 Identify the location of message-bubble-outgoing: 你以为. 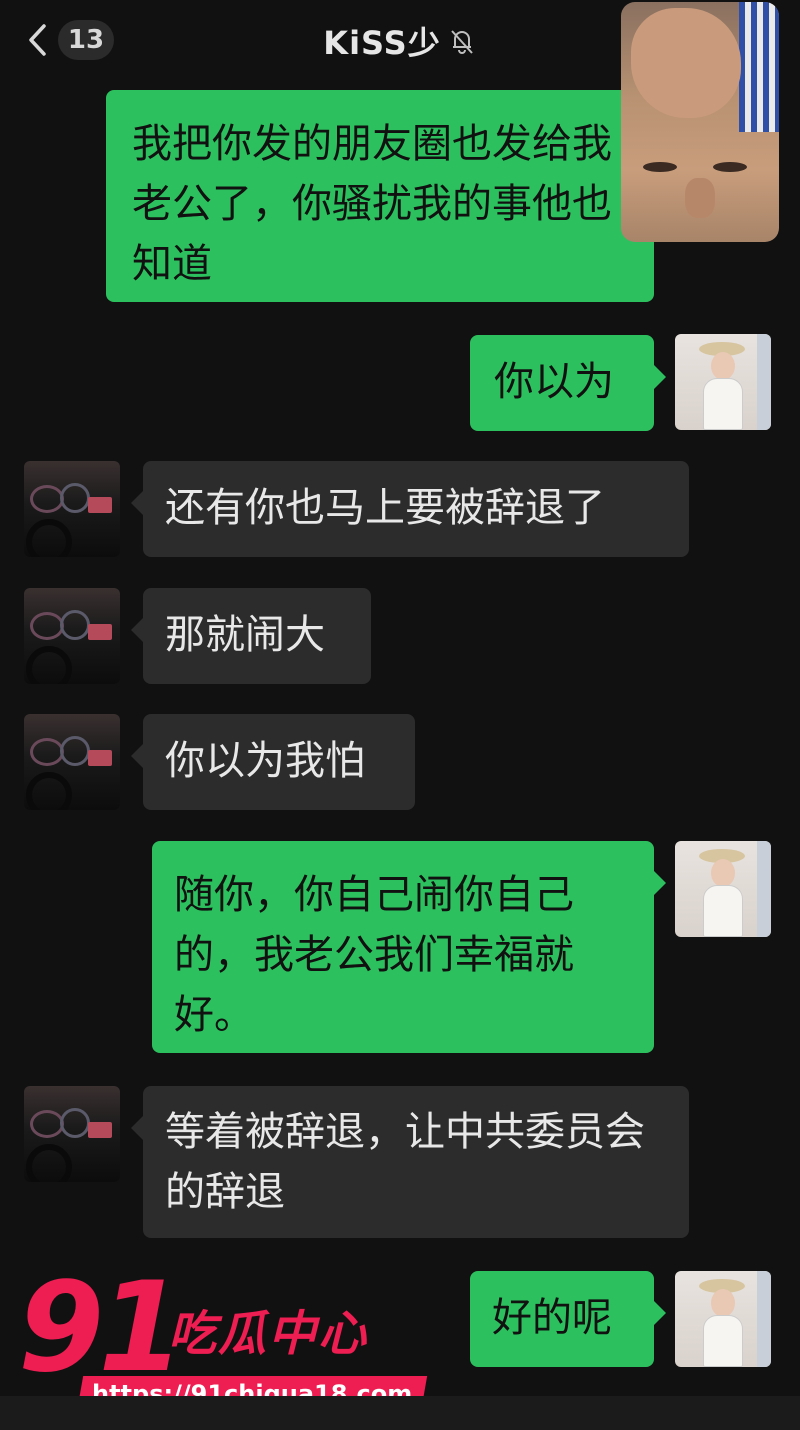
(568, 383).